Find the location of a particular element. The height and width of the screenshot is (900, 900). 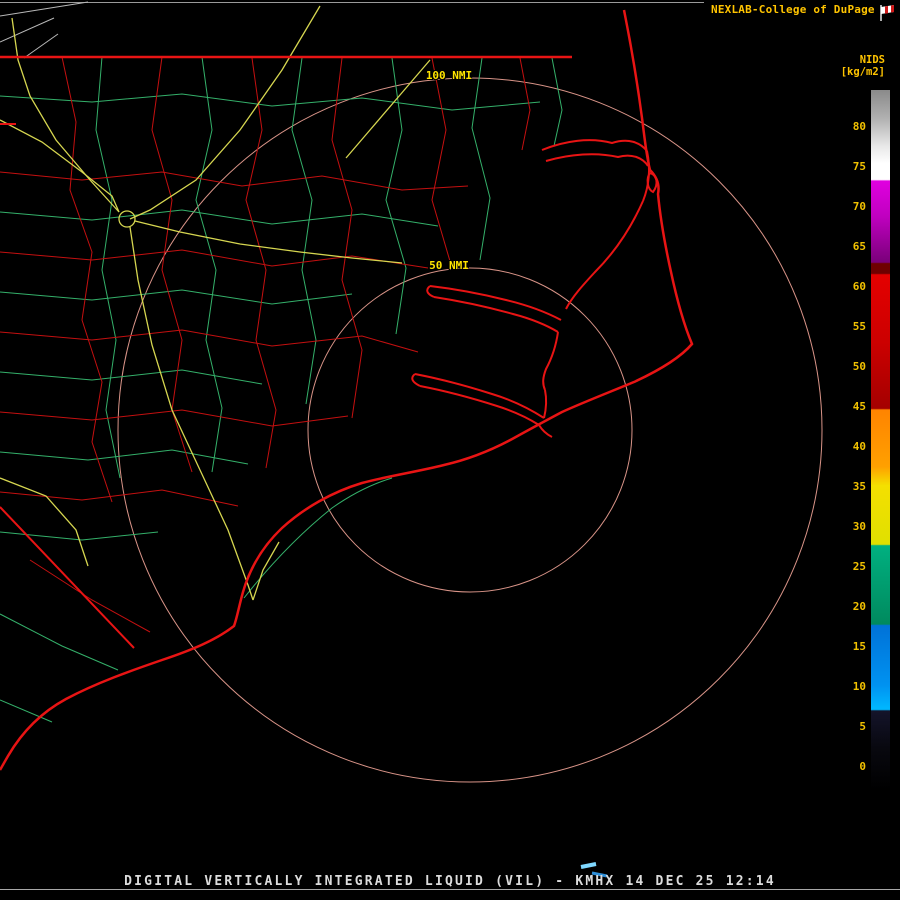

colorbar-tick: 70 is located at coordinates (859, 206).